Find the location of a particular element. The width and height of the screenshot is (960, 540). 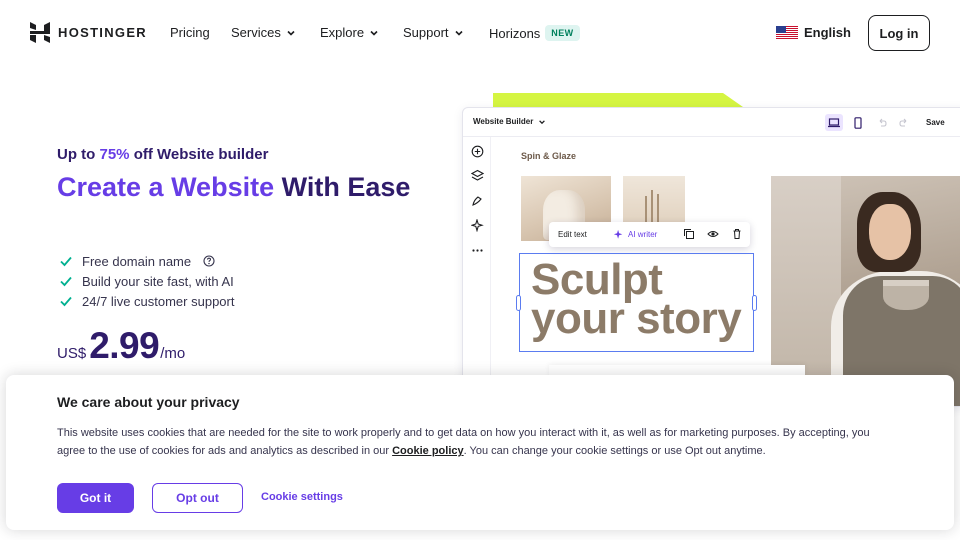

builder-side-tools is located at coordinates (477, 271).